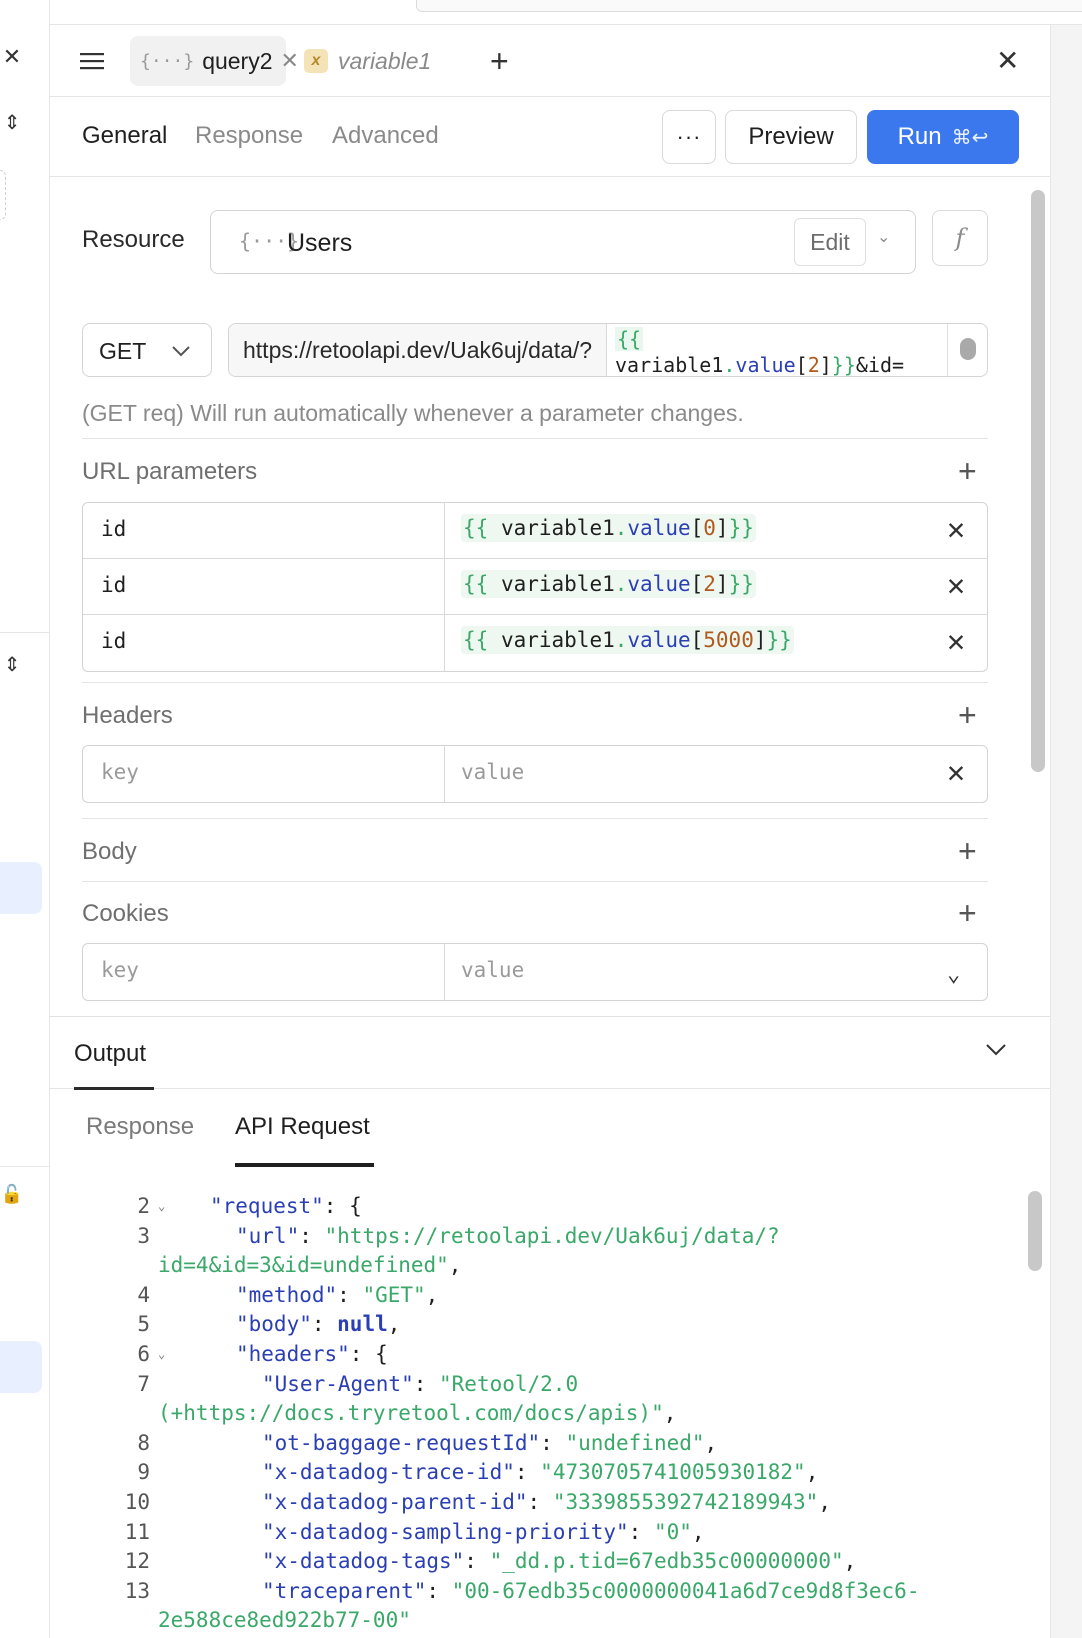 The height and width of the screenshot is (1638, 1082). I want to click on top-chrome, so click(566, 12).